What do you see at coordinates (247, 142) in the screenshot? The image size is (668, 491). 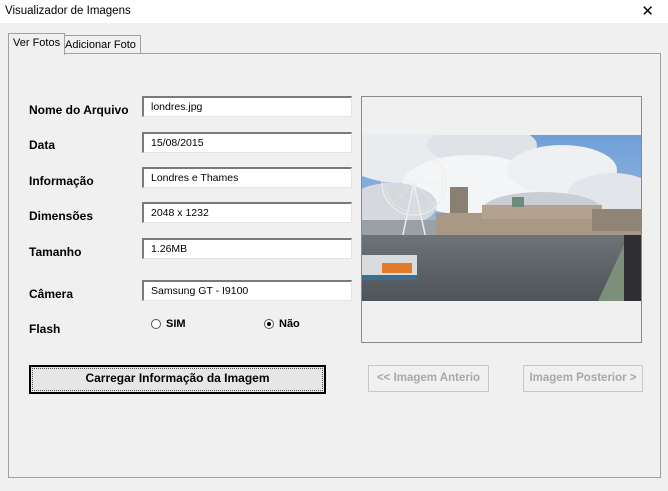 I see `date-field: 15/08/2015` at bounding box center [247, 142].